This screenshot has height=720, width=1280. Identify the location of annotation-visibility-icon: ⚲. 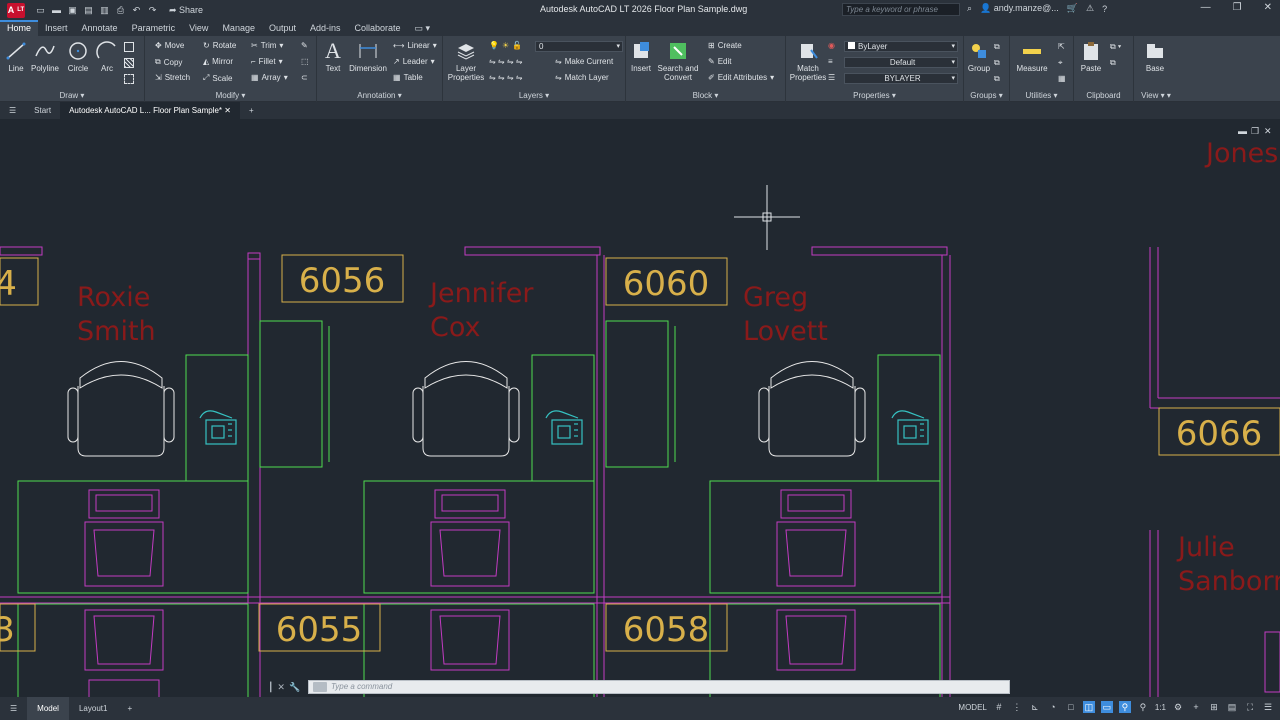
(1124, 707).